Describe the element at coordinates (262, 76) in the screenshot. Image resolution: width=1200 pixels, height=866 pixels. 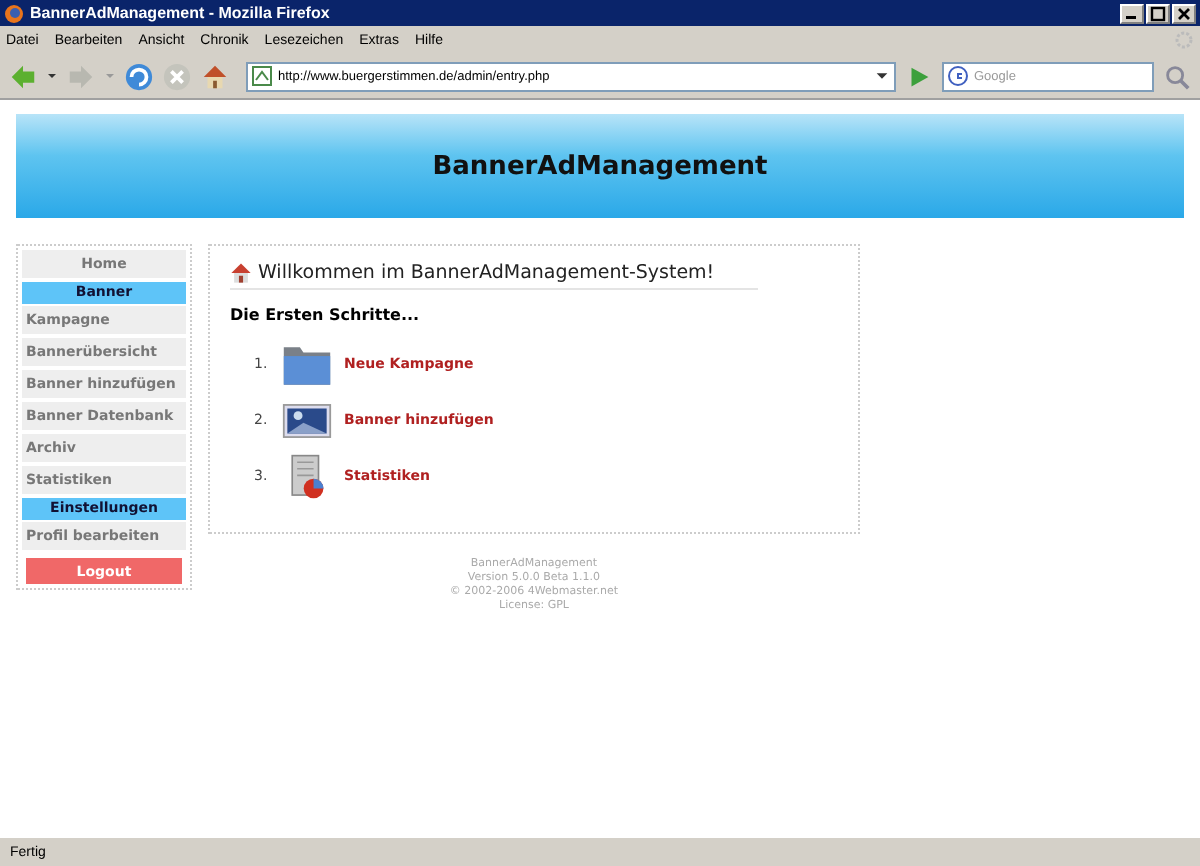
I see `page-icon` at that location.